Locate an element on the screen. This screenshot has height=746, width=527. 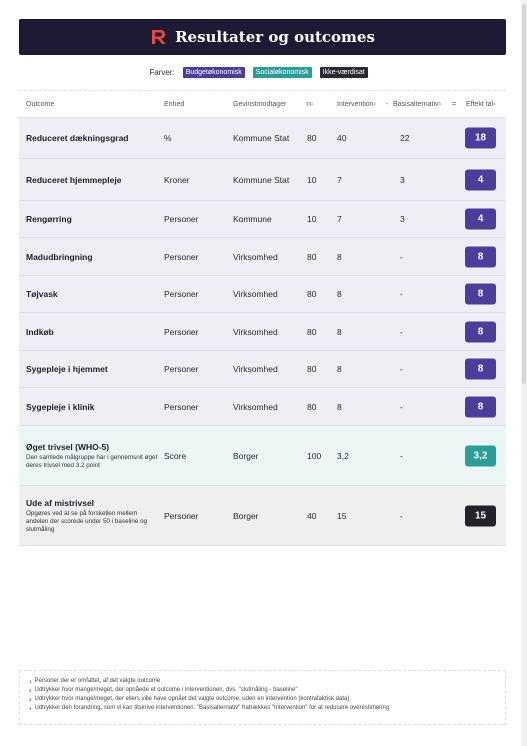
enhed-cell: Kroner is located at coordinates (177, 179).